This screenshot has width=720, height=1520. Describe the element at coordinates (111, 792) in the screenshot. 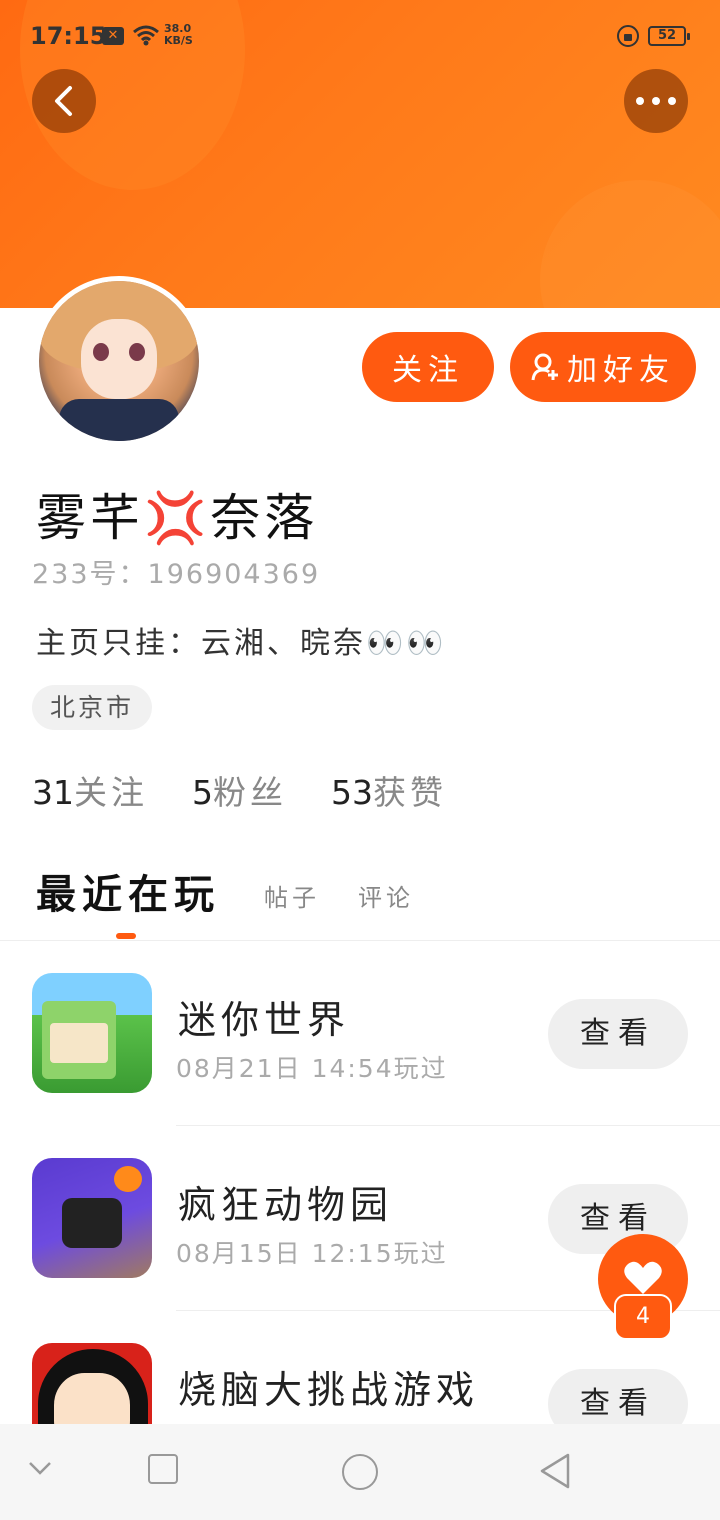

I see `stat-label: 关注` at that location.